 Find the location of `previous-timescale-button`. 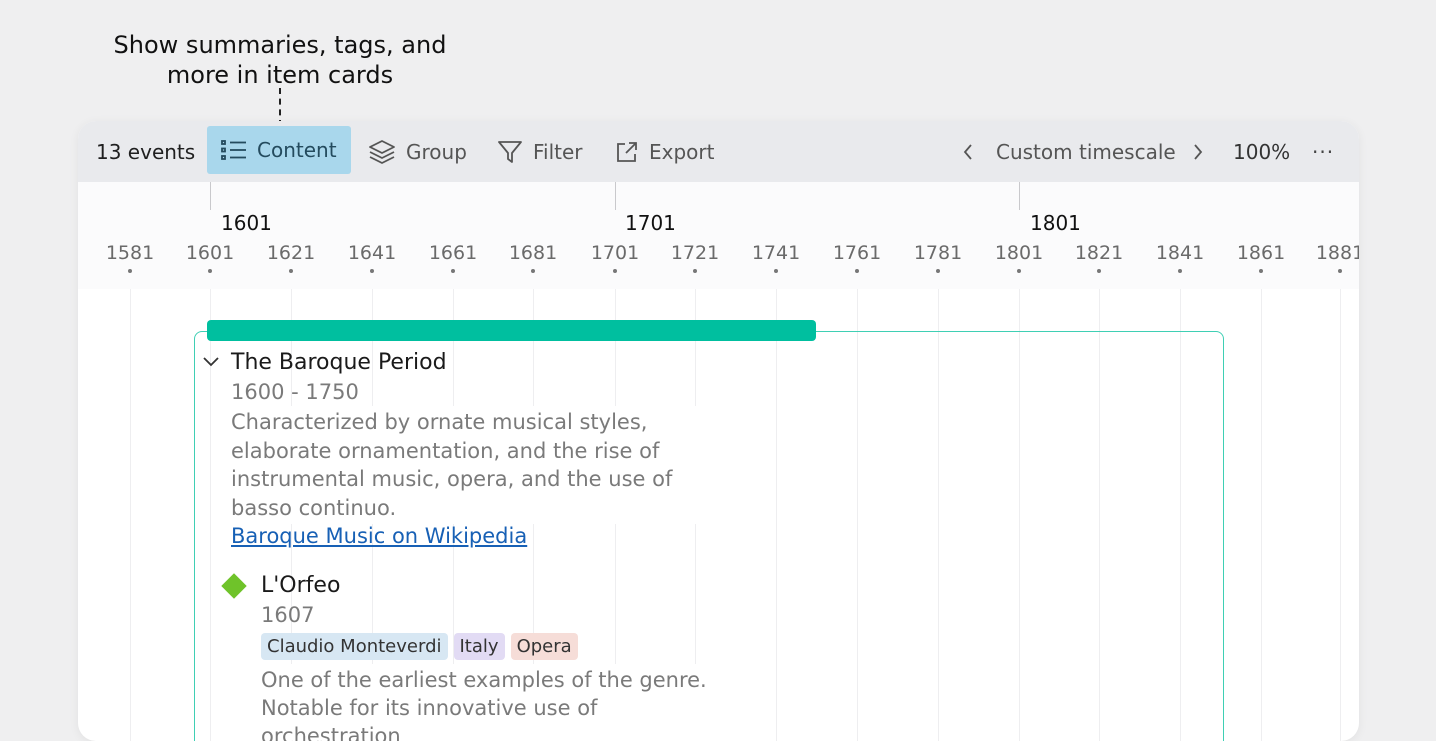

previous-timescale-button is located at coordinates (968, 151).